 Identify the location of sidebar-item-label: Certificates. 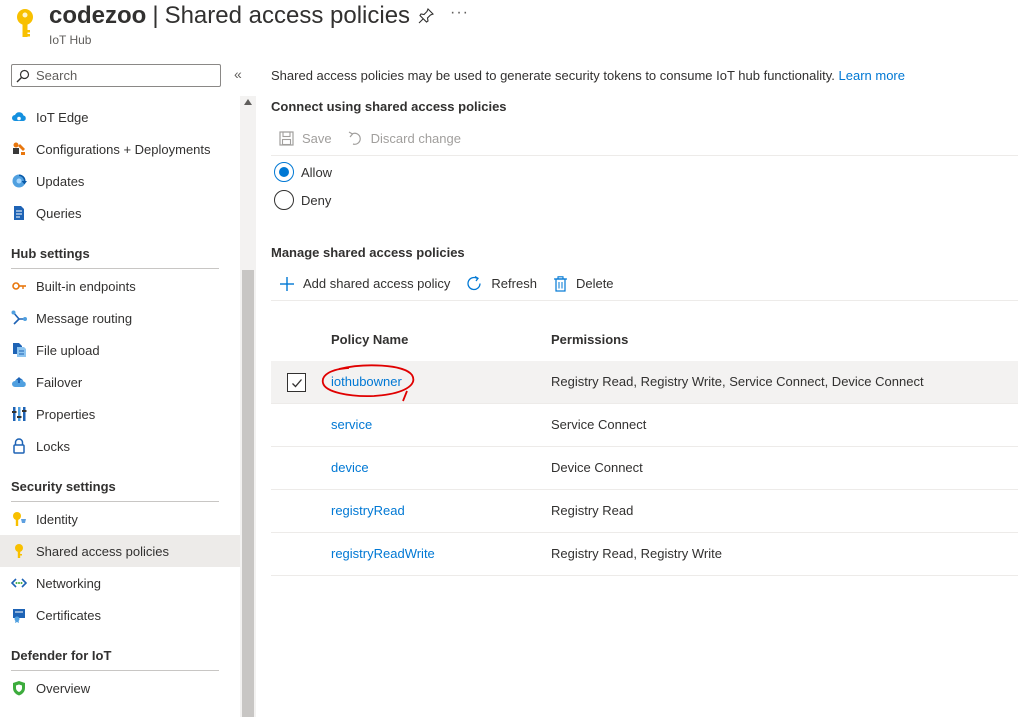
(69, 615).